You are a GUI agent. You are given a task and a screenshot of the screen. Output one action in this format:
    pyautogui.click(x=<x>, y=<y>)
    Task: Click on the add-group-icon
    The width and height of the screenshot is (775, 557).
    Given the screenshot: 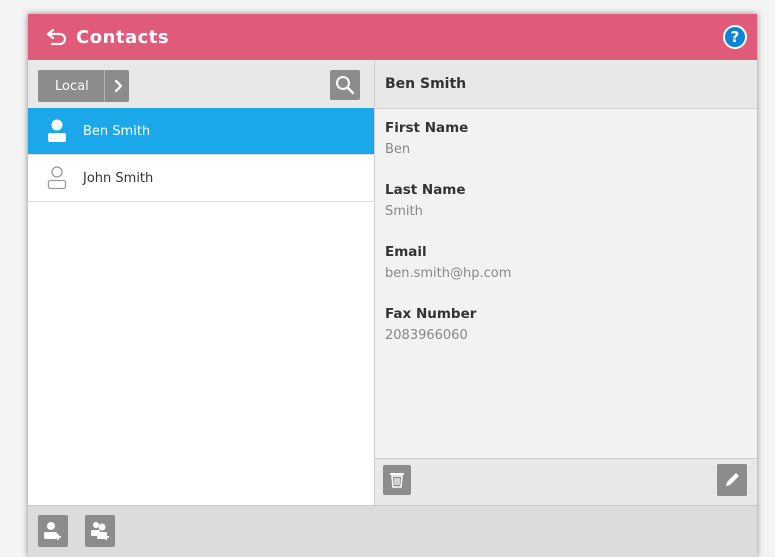 What is the action you would take?
    pyautogui.click(x=100, y=531)
    